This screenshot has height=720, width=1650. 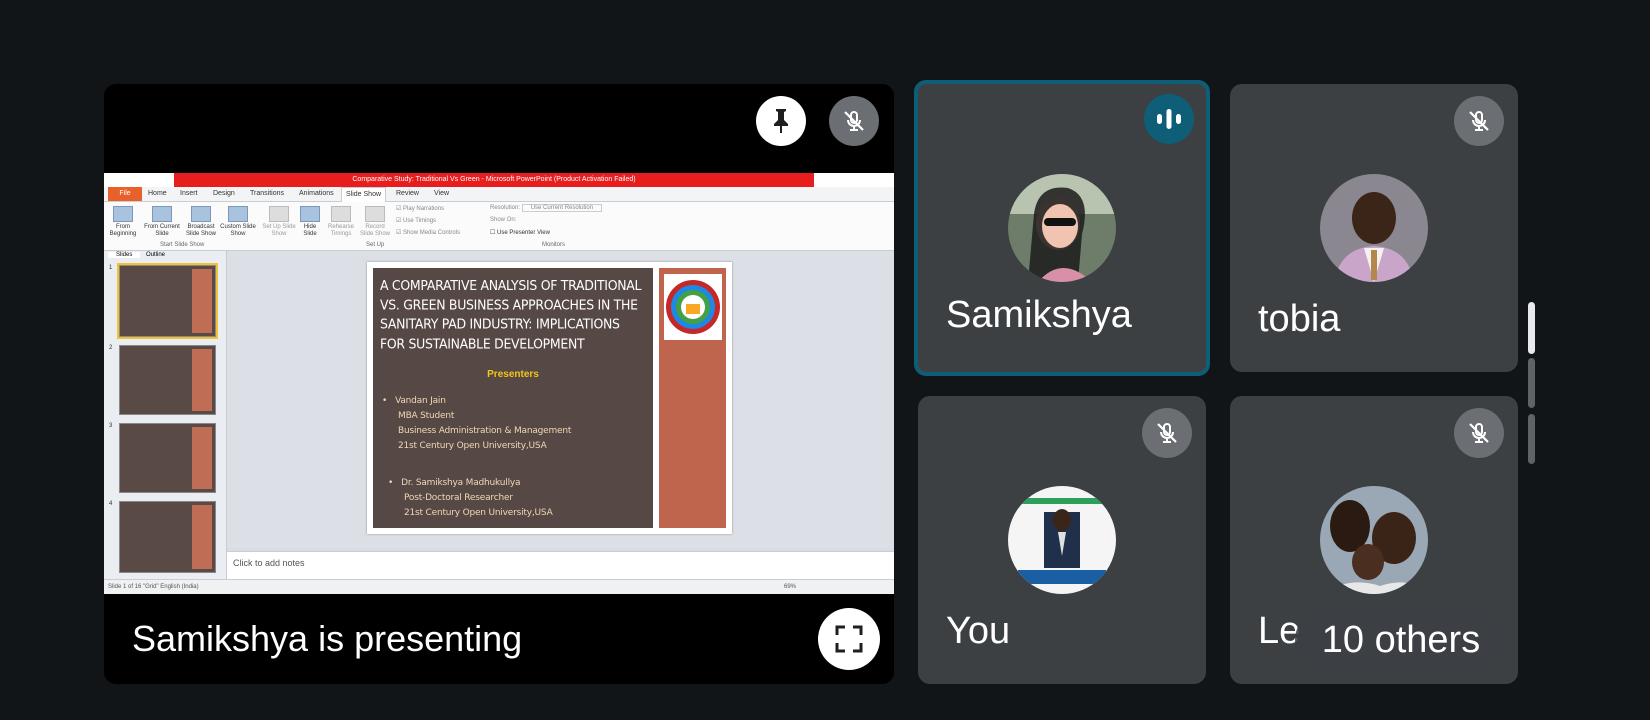 I want to click on tobia-mic-off, so click(x=1479, y=121).